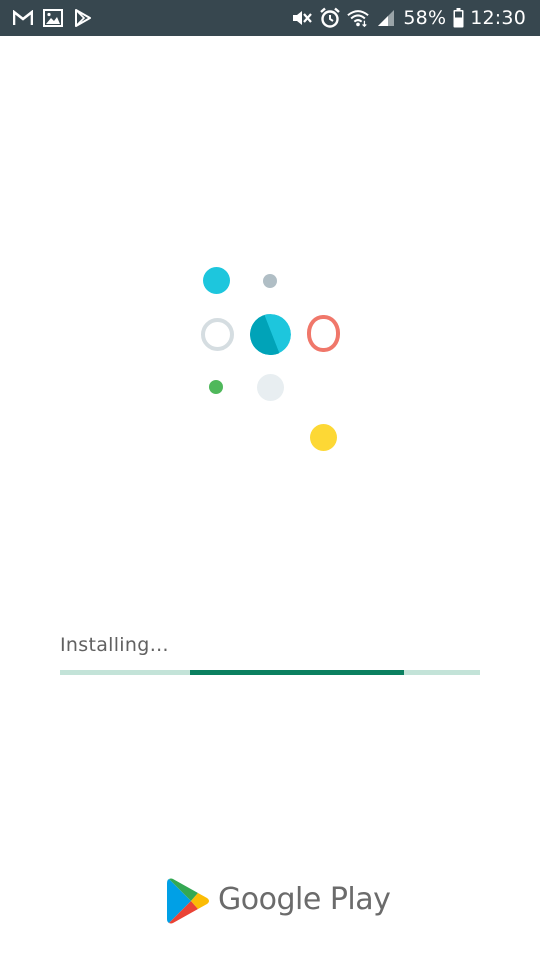 The image size is (540, 960). I want to click on animation-dot-center, so click(270, 334).